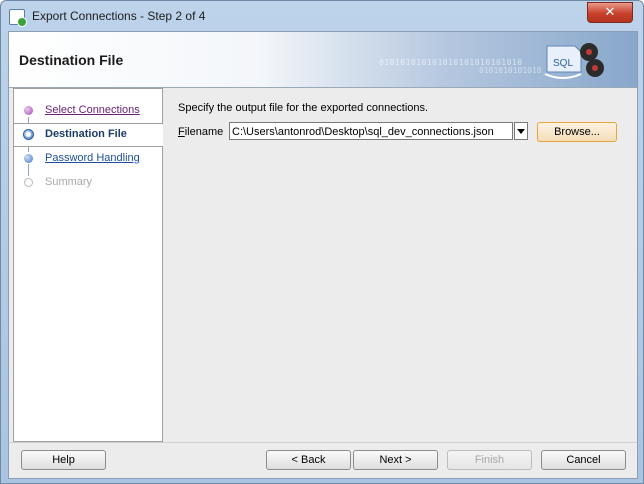 The width and height of the screenshot is (644, 484). Describe the element at coordinates (92, 158) in the screenshot. I see `step-label: Password Handling` at that location.